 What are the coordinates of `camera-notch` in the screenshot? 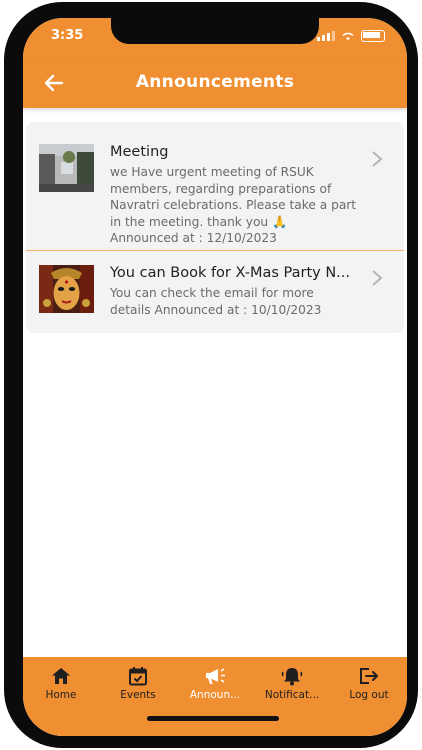 It's located at (215, 31).